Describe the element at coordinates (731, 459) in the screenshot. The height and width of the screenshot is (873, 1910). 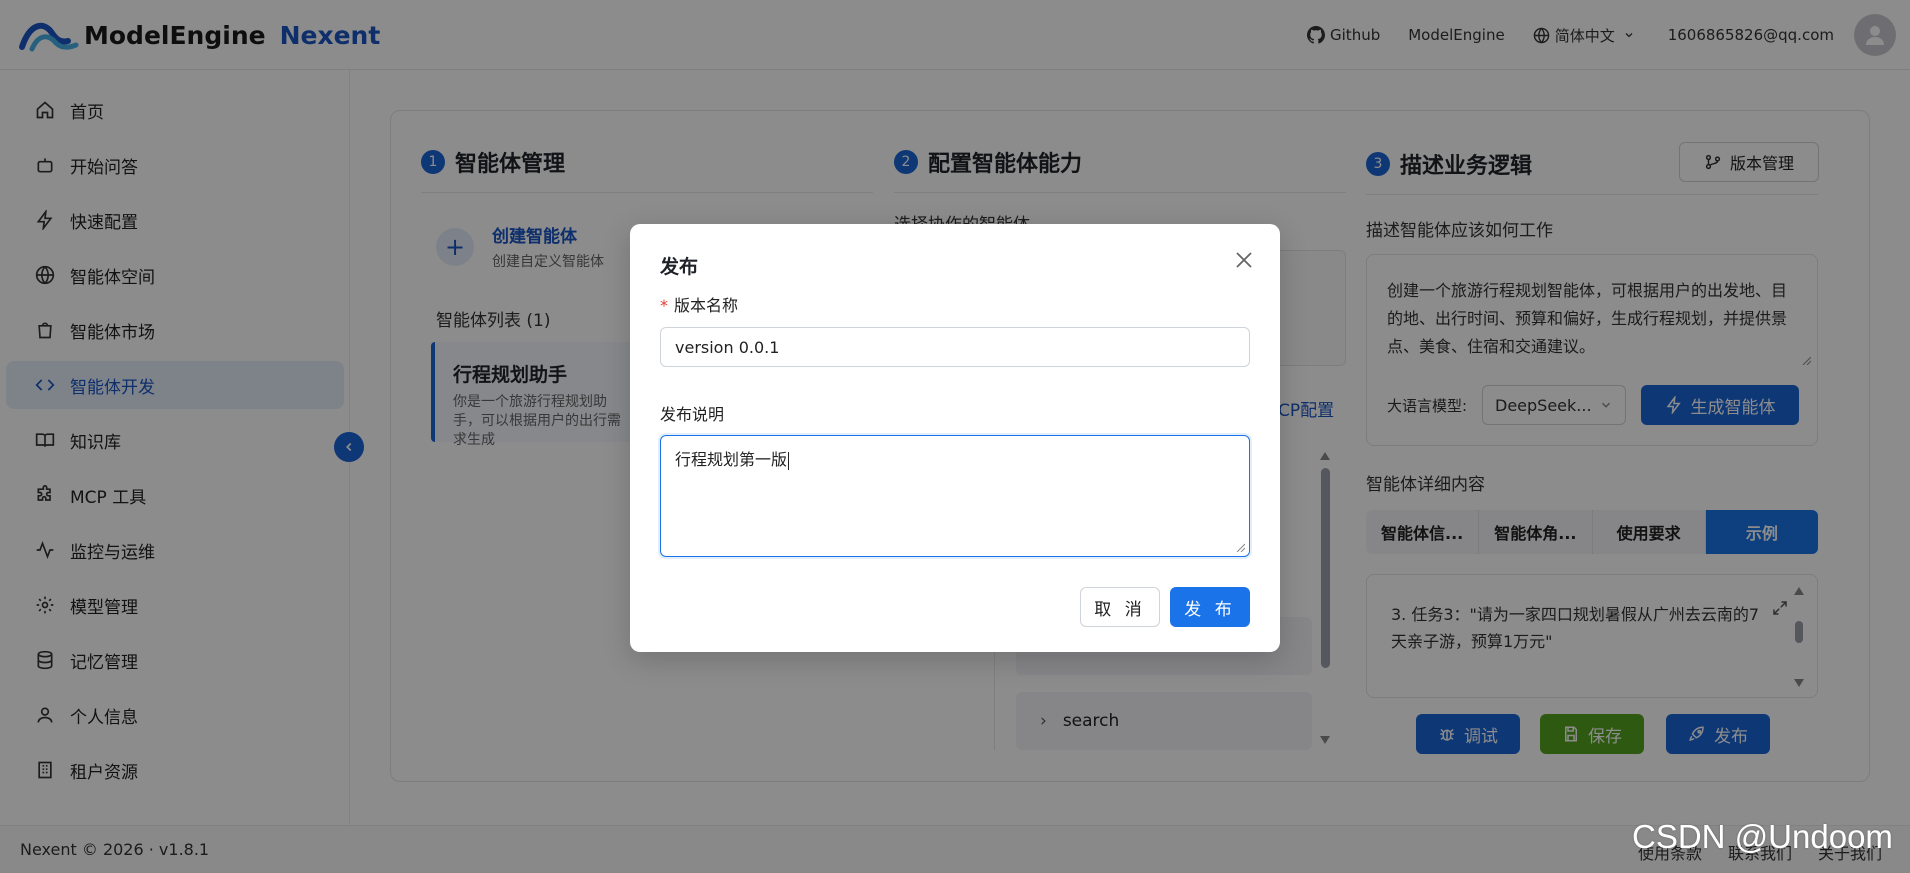
I see `release-notes-value: 行程规划第一版` at that location.